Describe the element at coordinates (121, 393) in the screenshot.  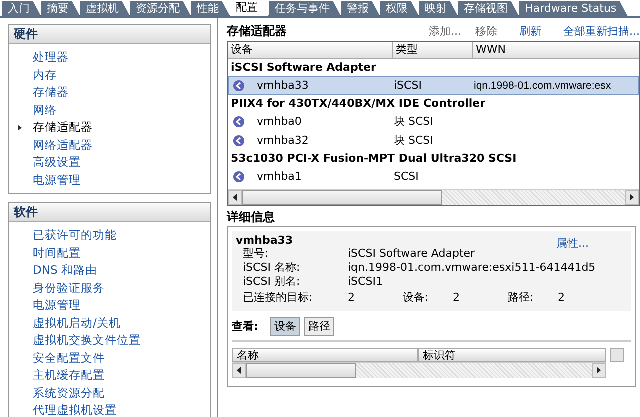
I see `sidebar-item: 系统资源分配` at that location.